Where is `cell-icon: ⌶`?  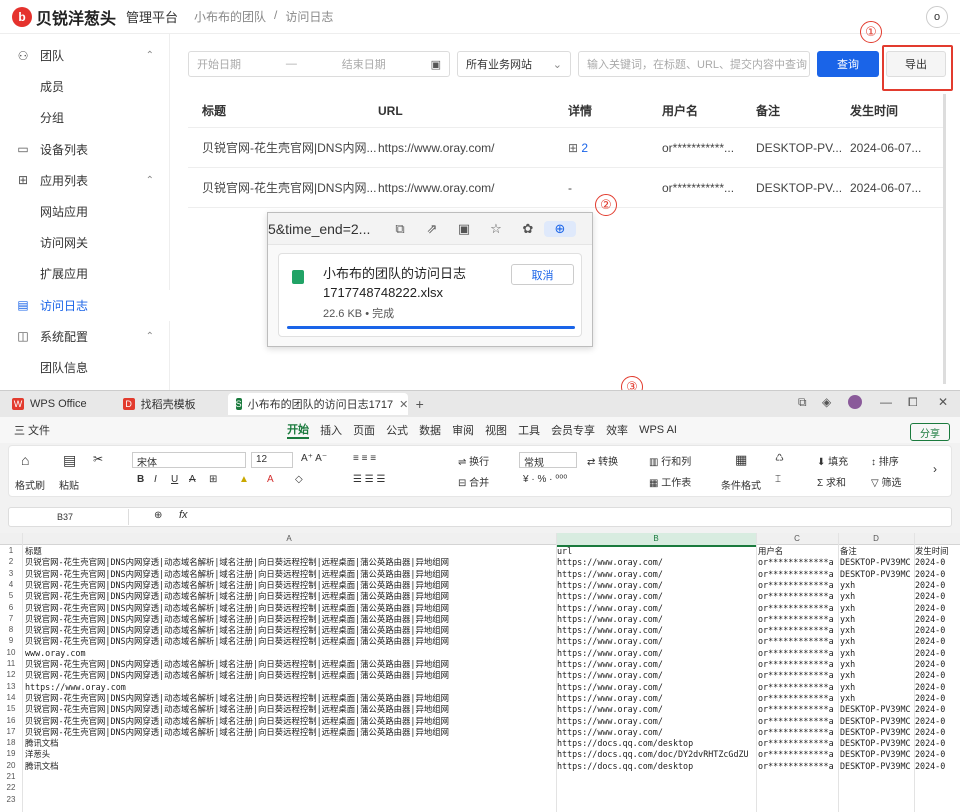
cell-icon: ⌶ is located at coordinates (778, 479).